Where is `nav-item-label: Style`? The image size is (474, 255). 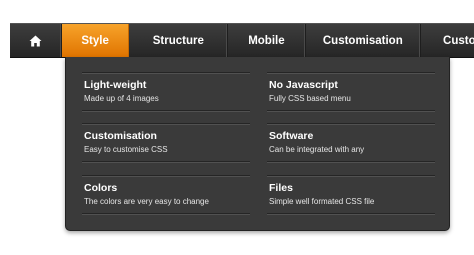 nav-item-label: Style is located at coordinates (95, 40).